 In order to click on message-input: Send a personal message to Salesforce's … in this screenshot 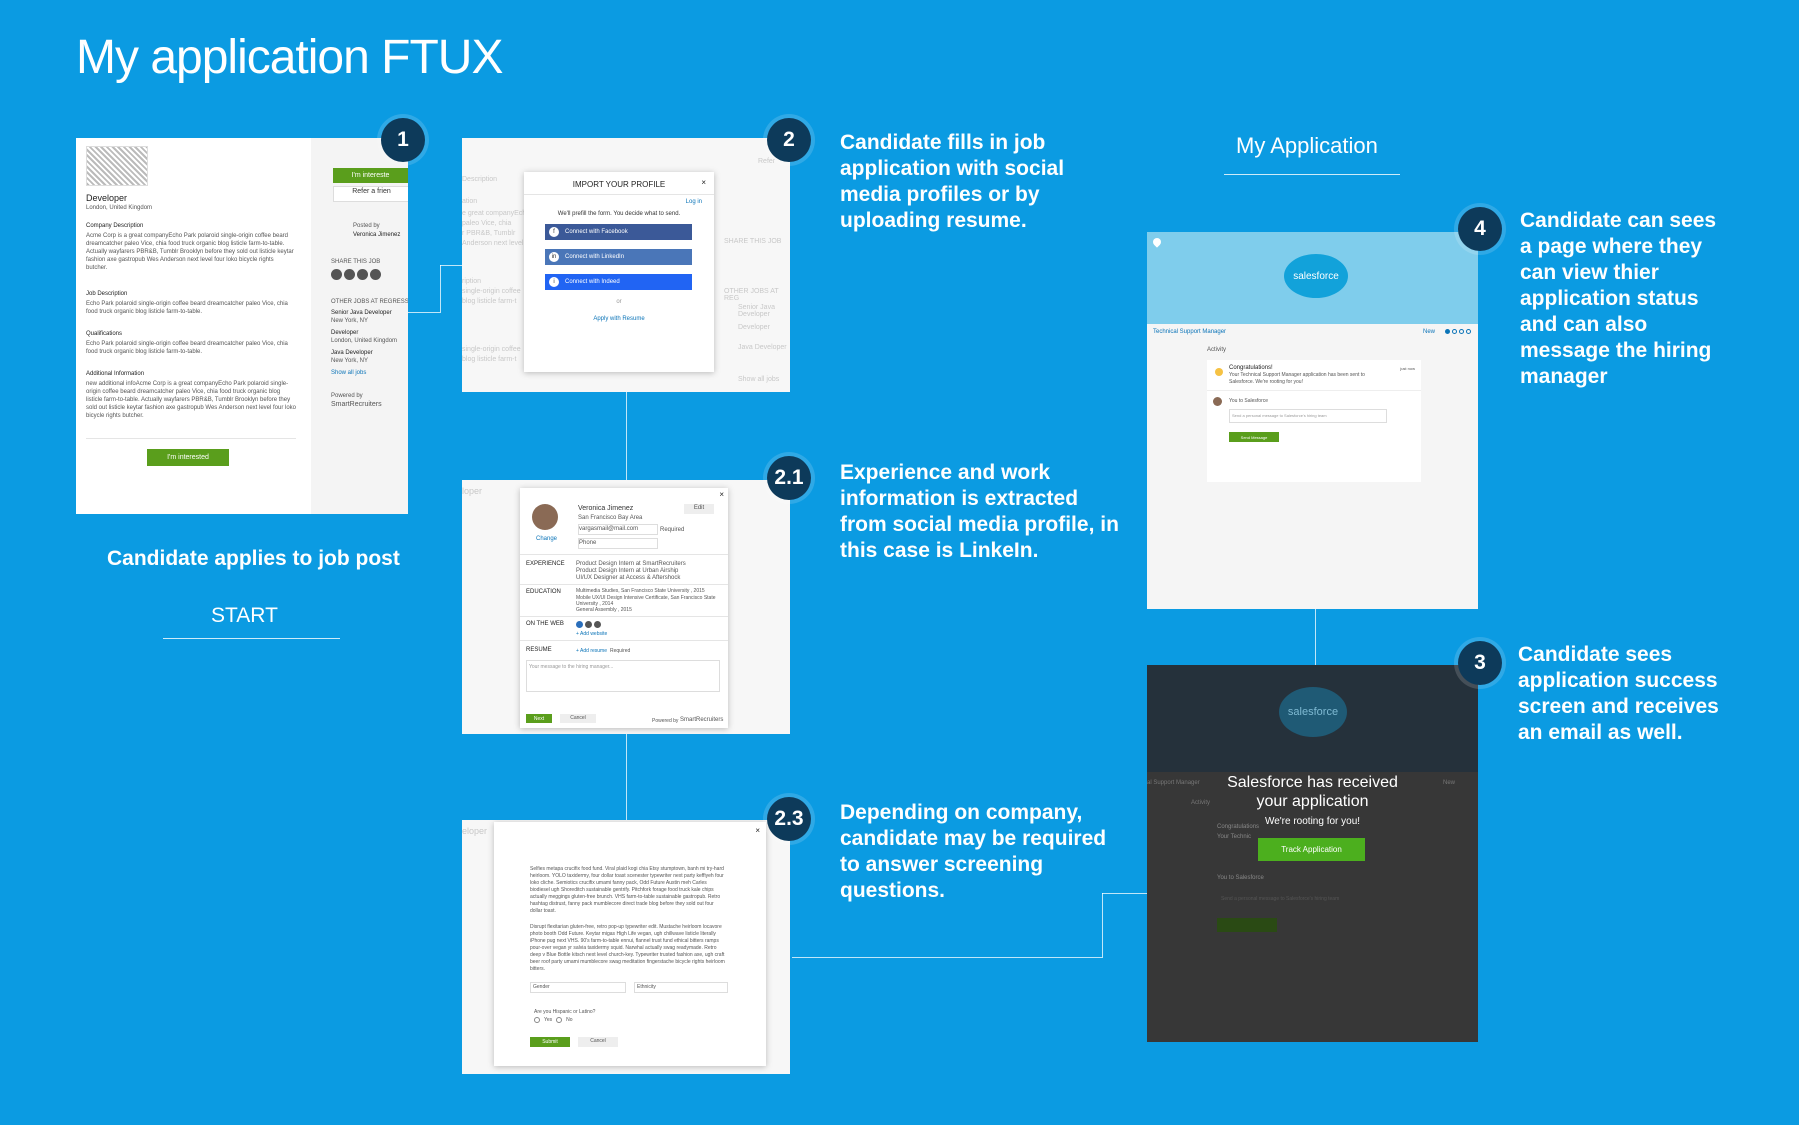, I will do `click(1308, 416)`.